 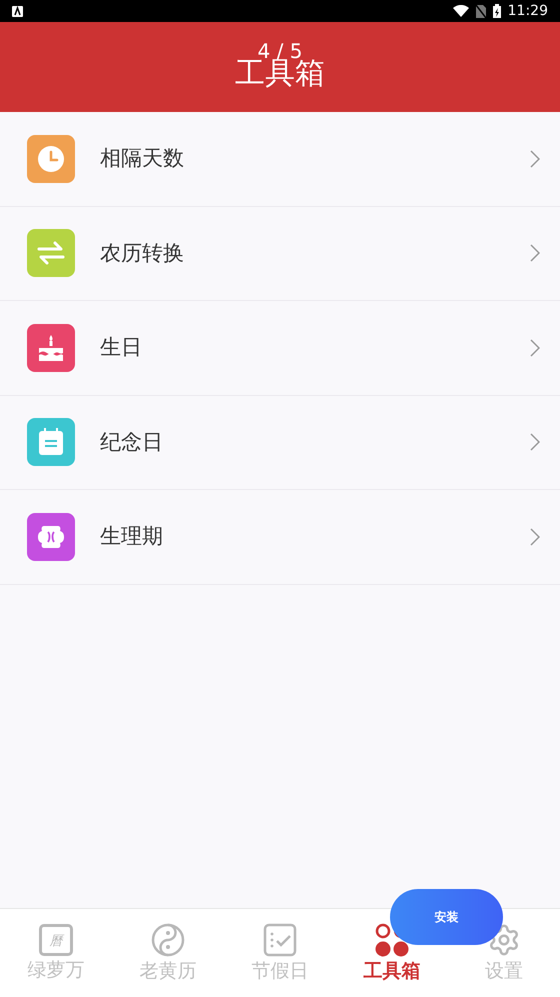 I want to click on tool-label: 生日, so click(x=121, y=347).